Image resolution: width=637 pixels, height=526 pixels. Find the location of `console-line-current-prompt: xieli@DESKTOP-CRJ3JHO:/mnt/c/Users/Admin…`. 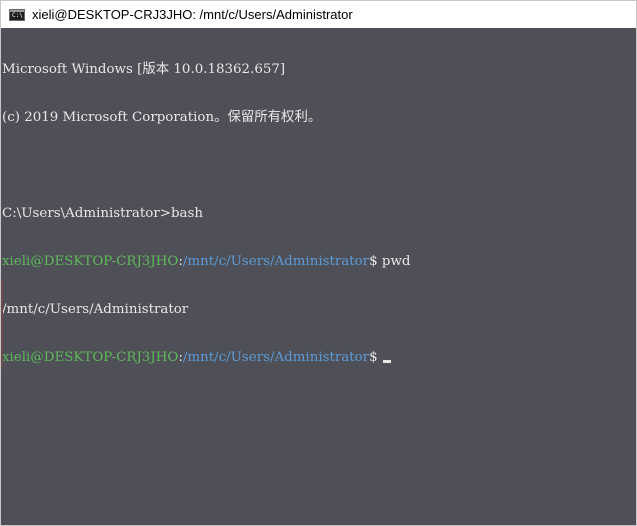

console-line-current-prompt: xieli@DESKTOP-CRJ3JHO:/mnt/c/Users/Admin… is located at coordinates (319, 358).